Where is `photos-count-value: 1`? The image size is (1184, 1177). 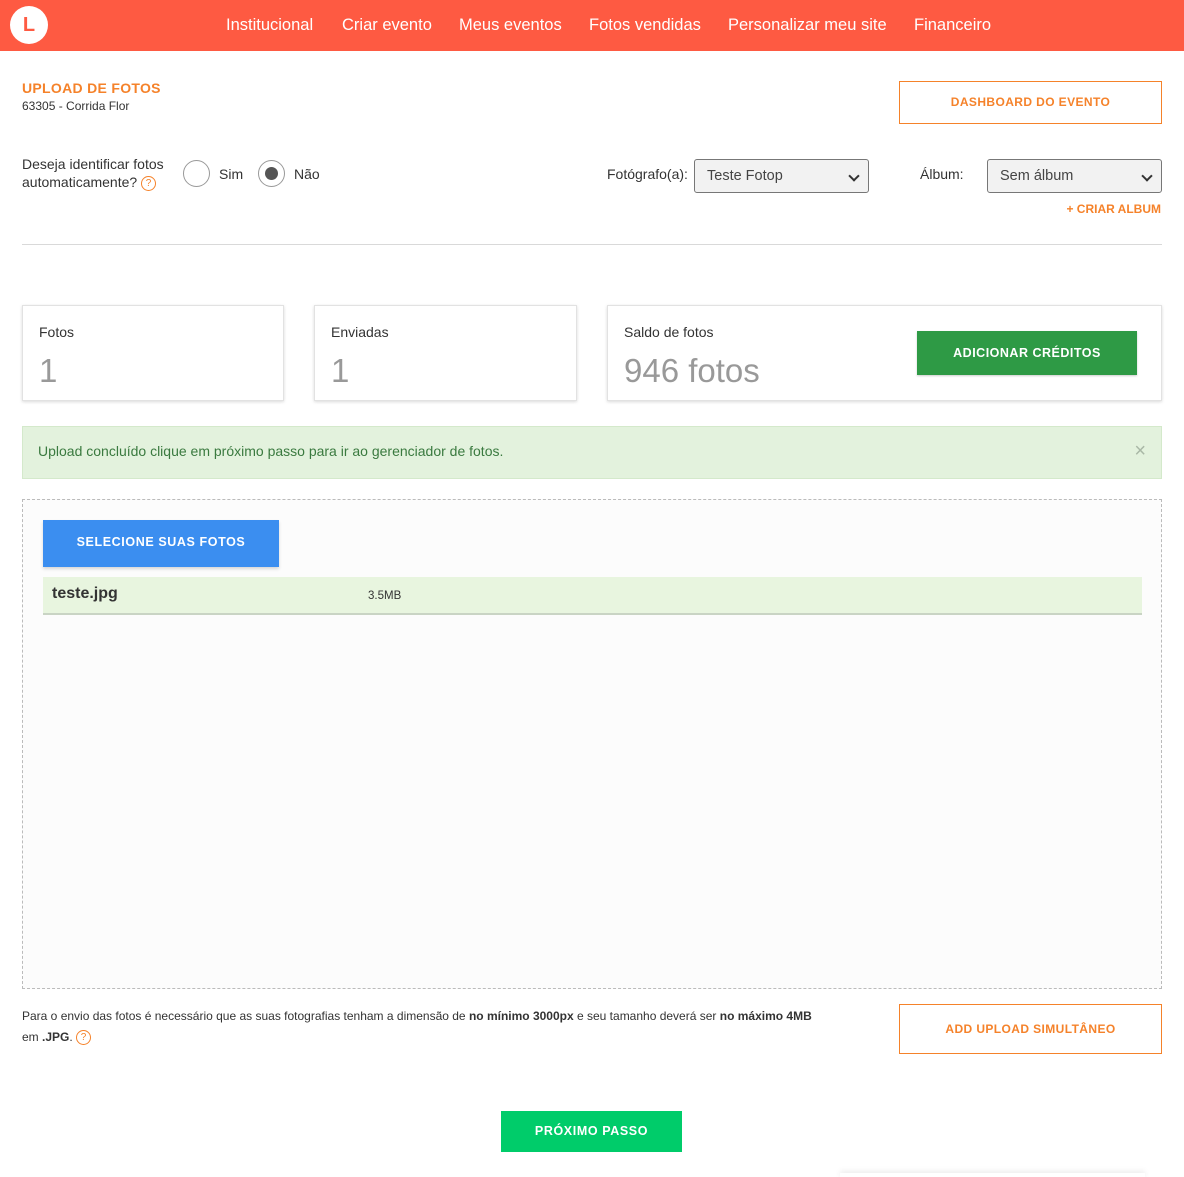 photos-count-value: 1 is located at coordinates (48, 370).